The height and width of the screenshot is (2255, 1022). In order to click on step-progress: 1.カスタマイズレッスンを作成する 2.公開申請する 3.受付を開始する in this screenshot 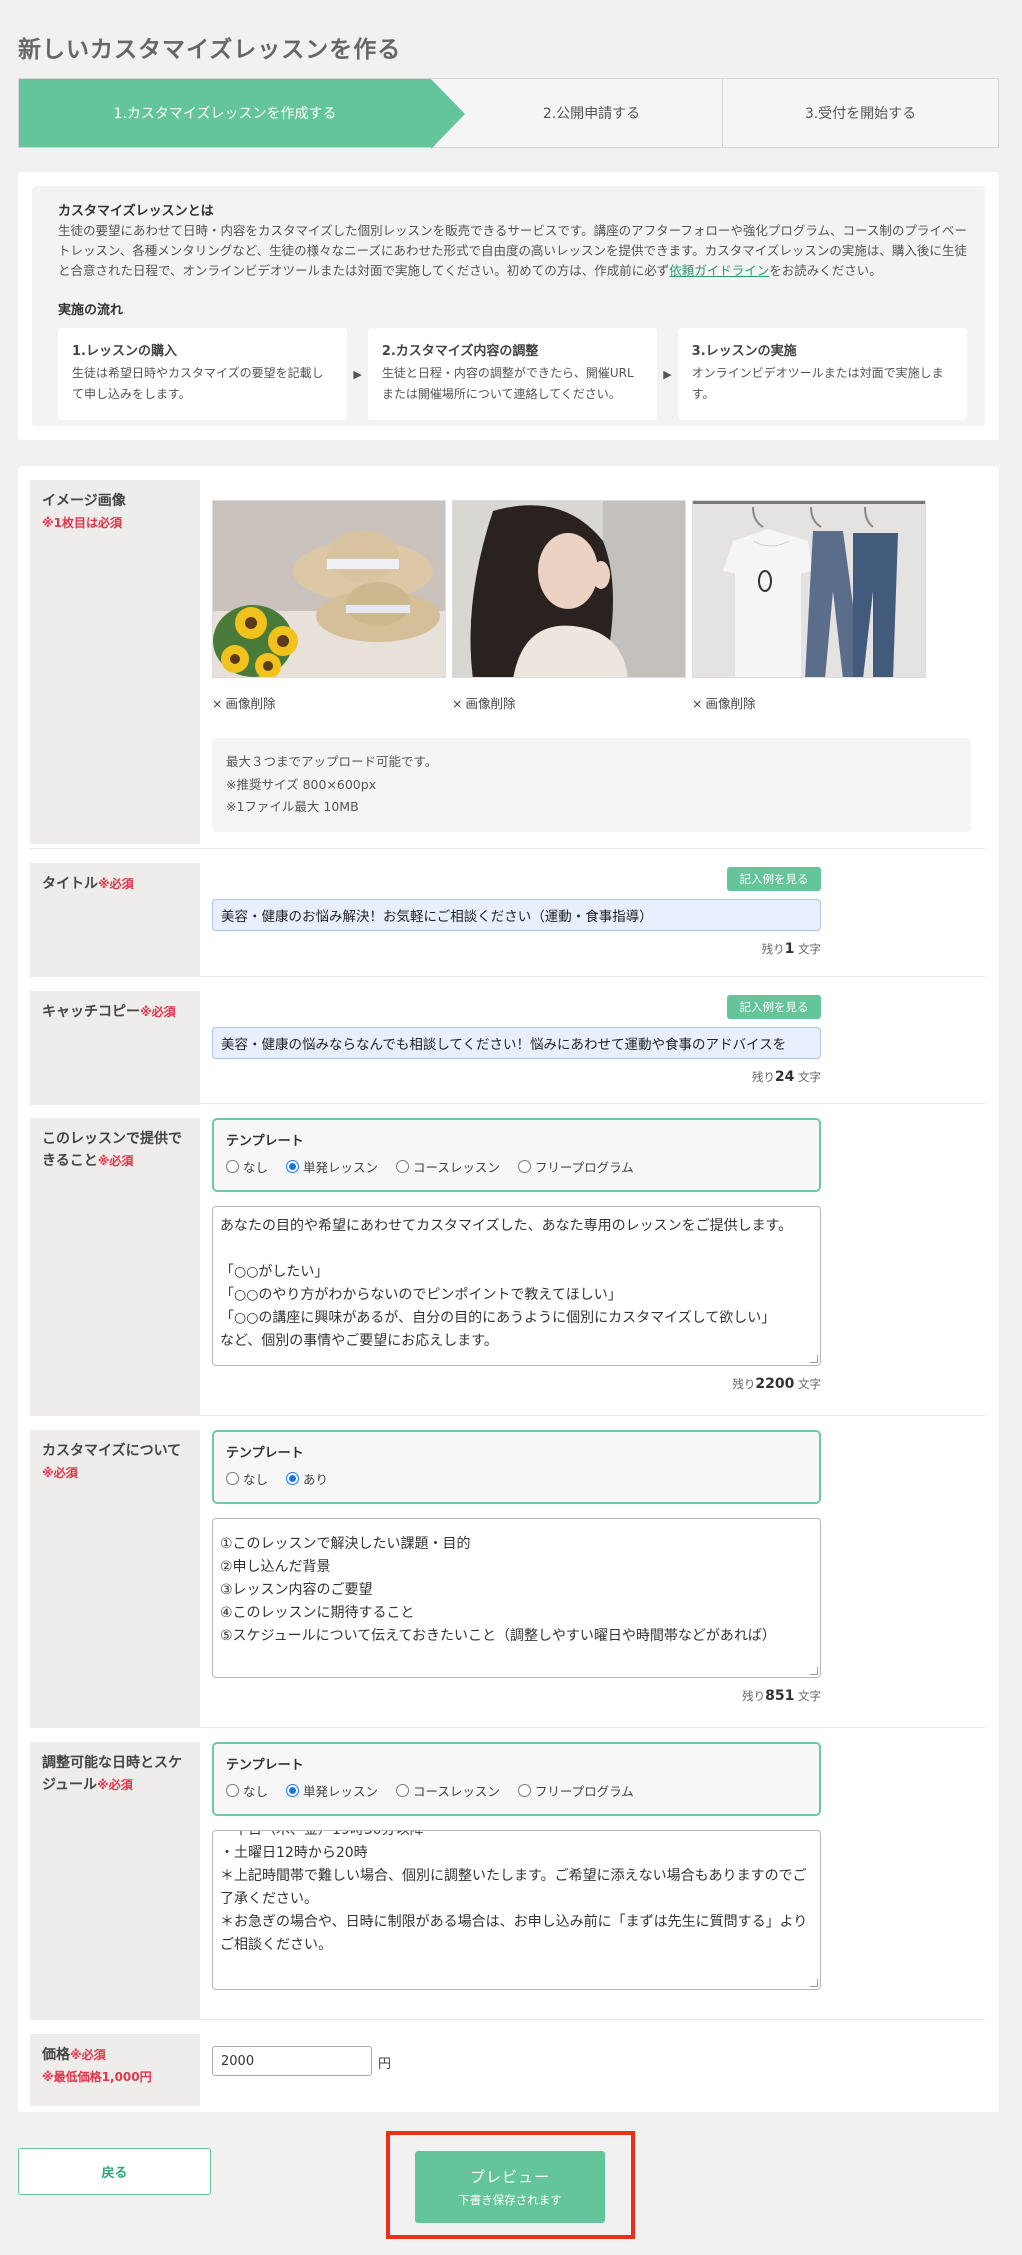, I will do `click(508, 113)`.